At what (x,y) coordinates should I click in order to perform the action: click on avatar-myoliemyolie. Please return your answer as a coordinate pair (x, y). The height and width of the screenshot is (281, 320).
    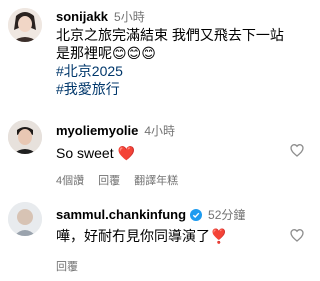
    Looking at the image, I should click on (25, 137).